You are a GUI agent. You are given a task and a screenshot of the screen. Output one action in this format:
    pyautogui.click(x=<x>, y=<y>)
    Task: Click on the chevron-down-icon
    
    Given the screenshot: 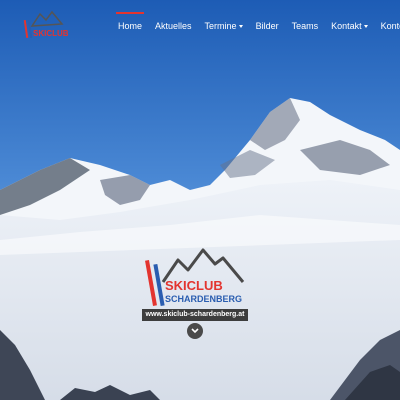 What is the action you would take?
    pyautogui.click(x=195, y=331)
    